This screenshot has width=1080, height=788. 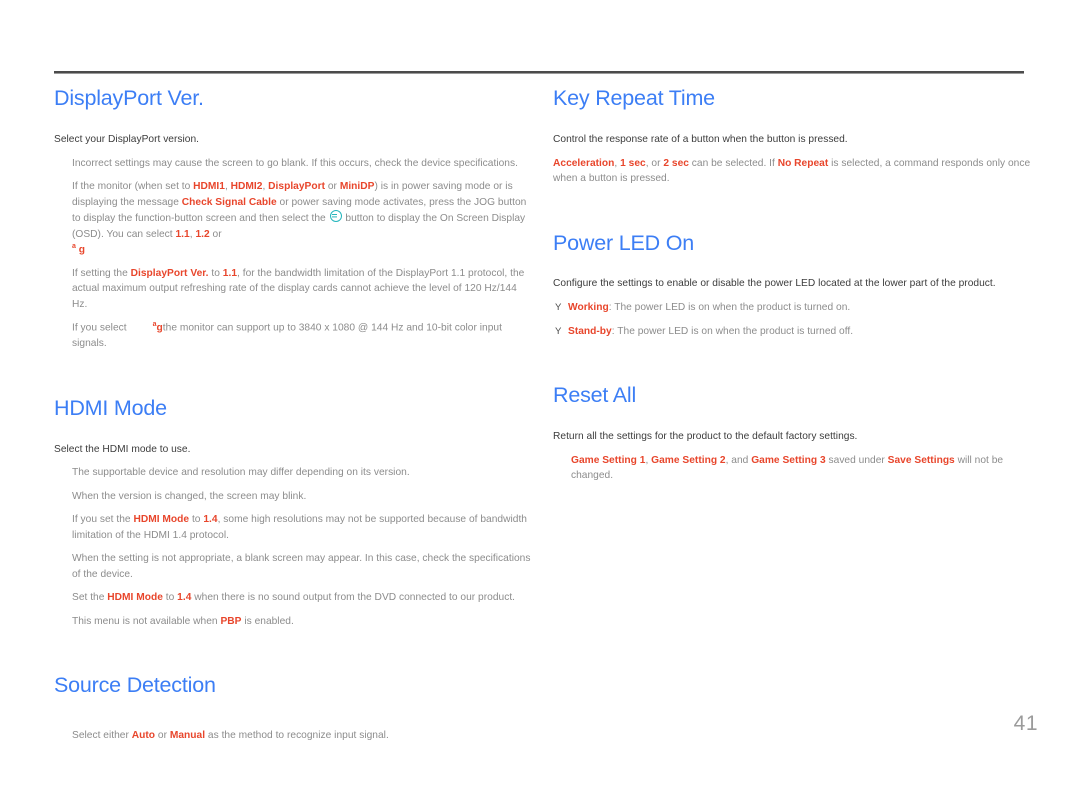 What do you see at coordinates (654, 163) in the screenshot?
I see `body-text: , or` at bounding box center [654, 163].